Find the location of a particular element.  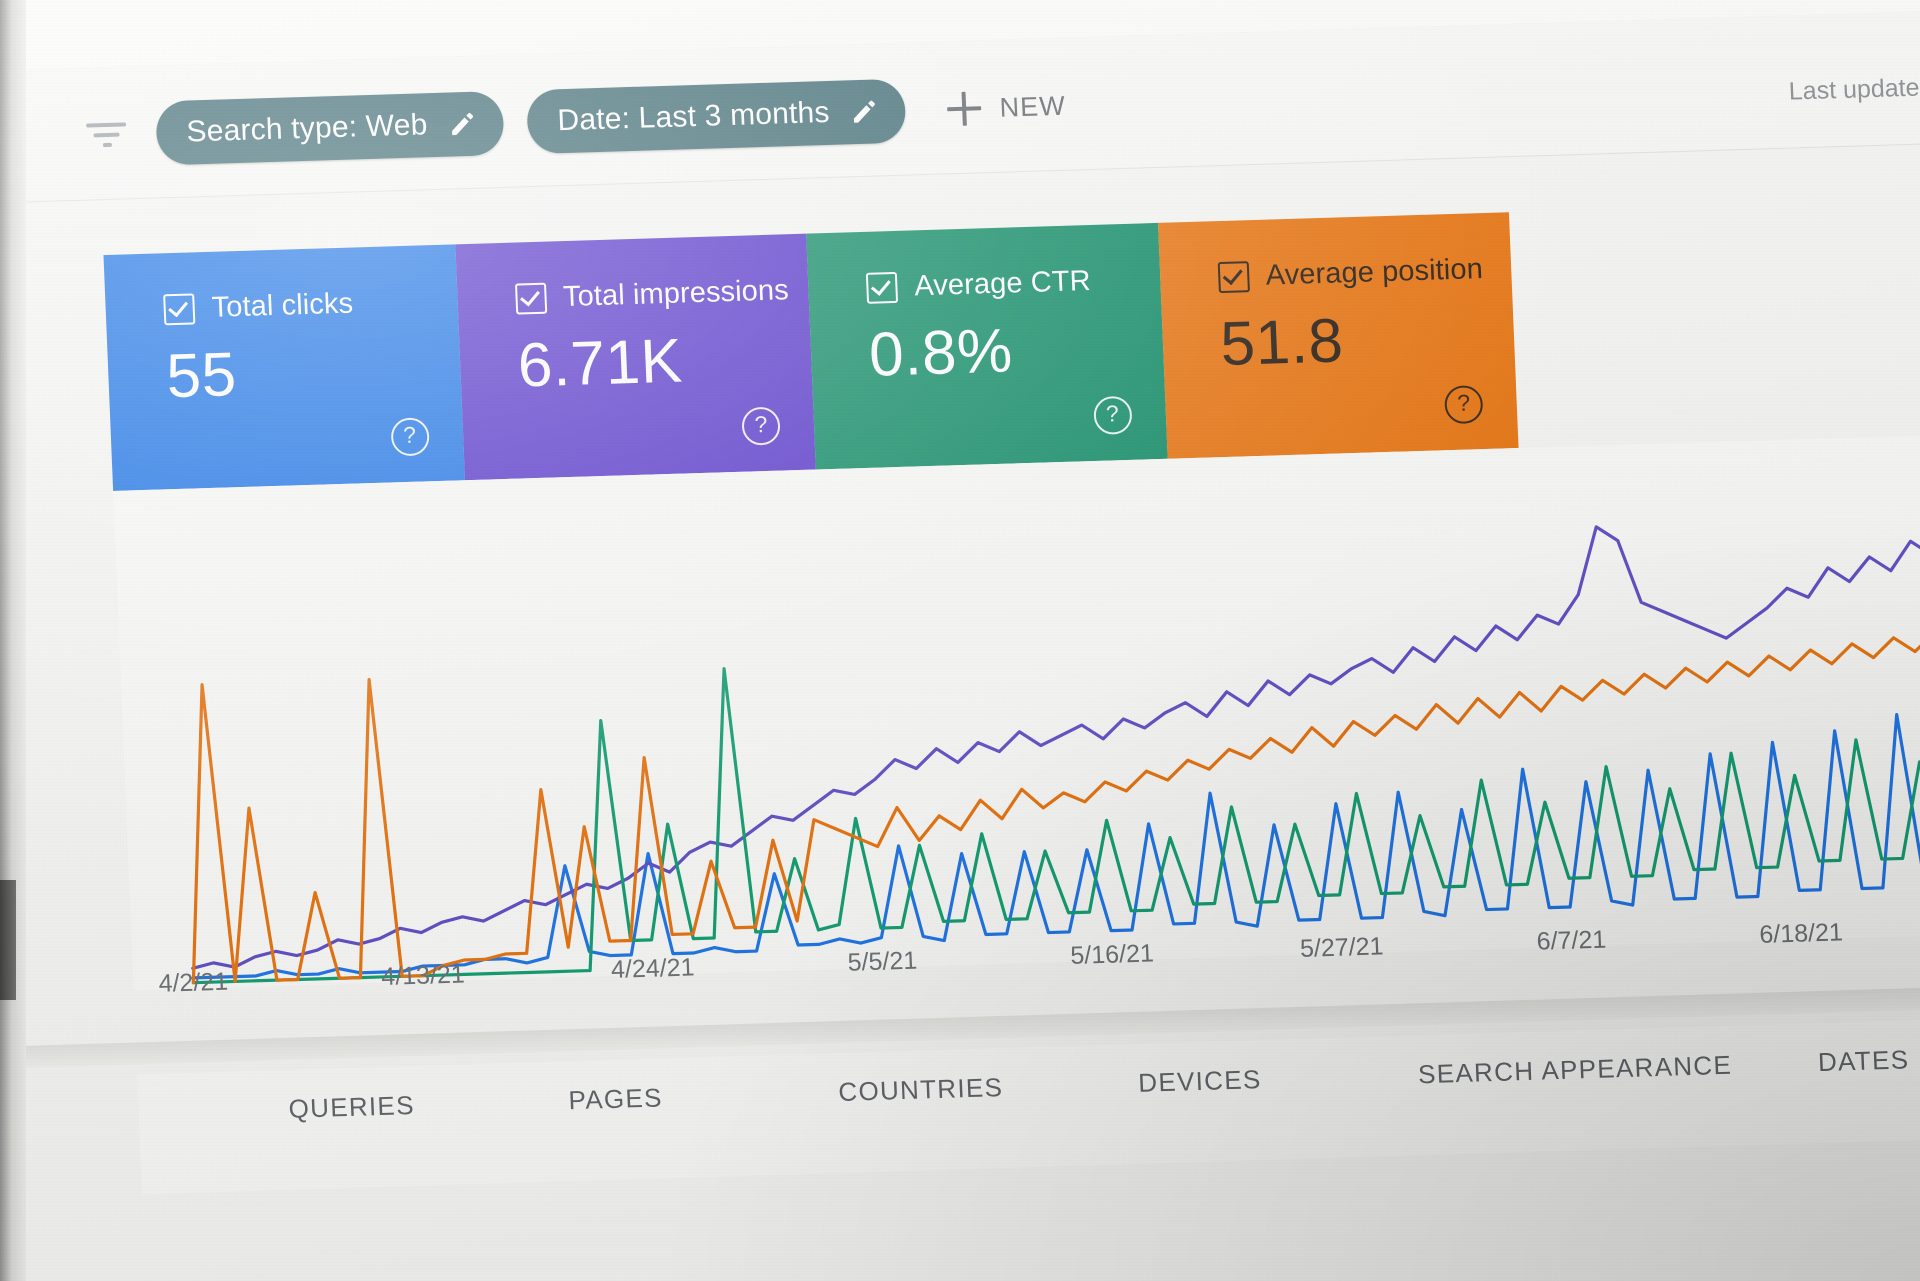

tab-devices: DEVICES is located at coordinates (1200, 1081).